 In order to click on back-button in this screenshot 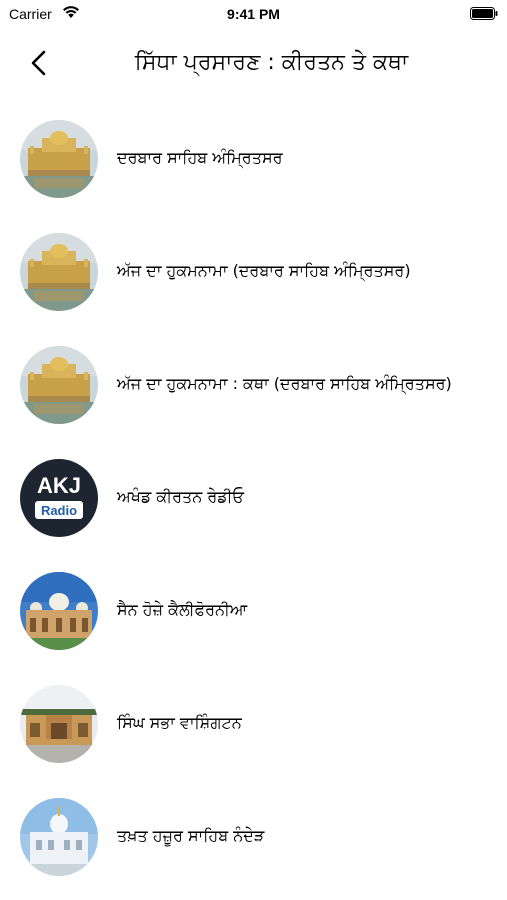, I will do `click(39, 63)`.